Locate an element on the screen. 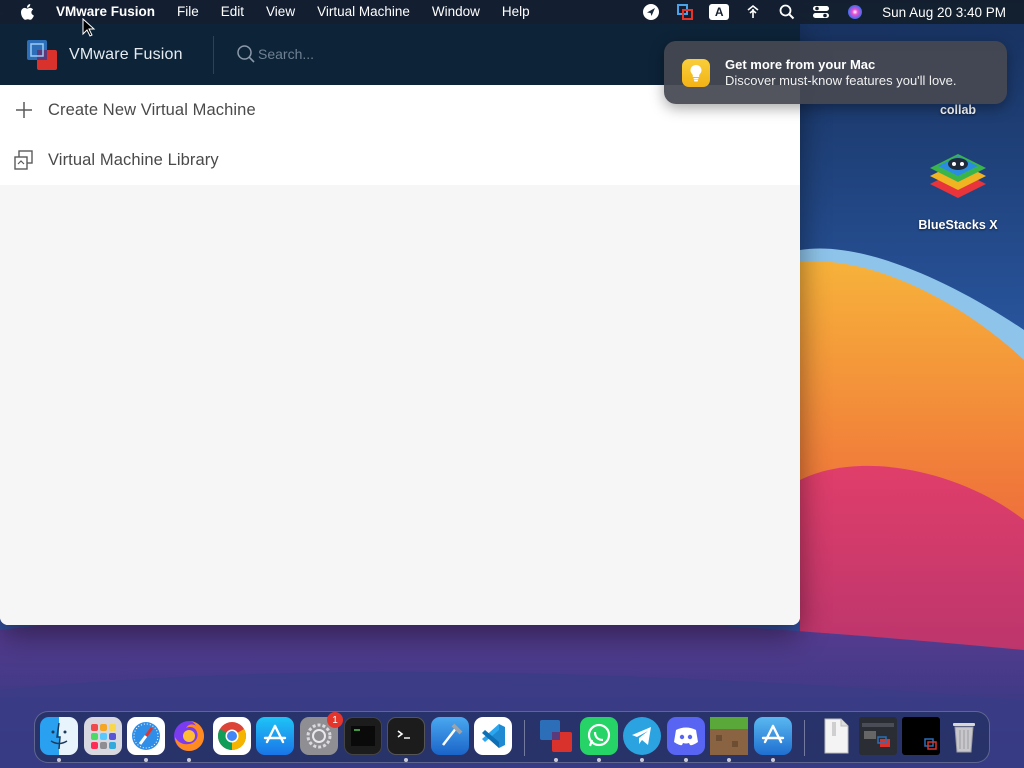 The image size is (1024, 768). apple-menu-icon is located at coordinates (27, 12).